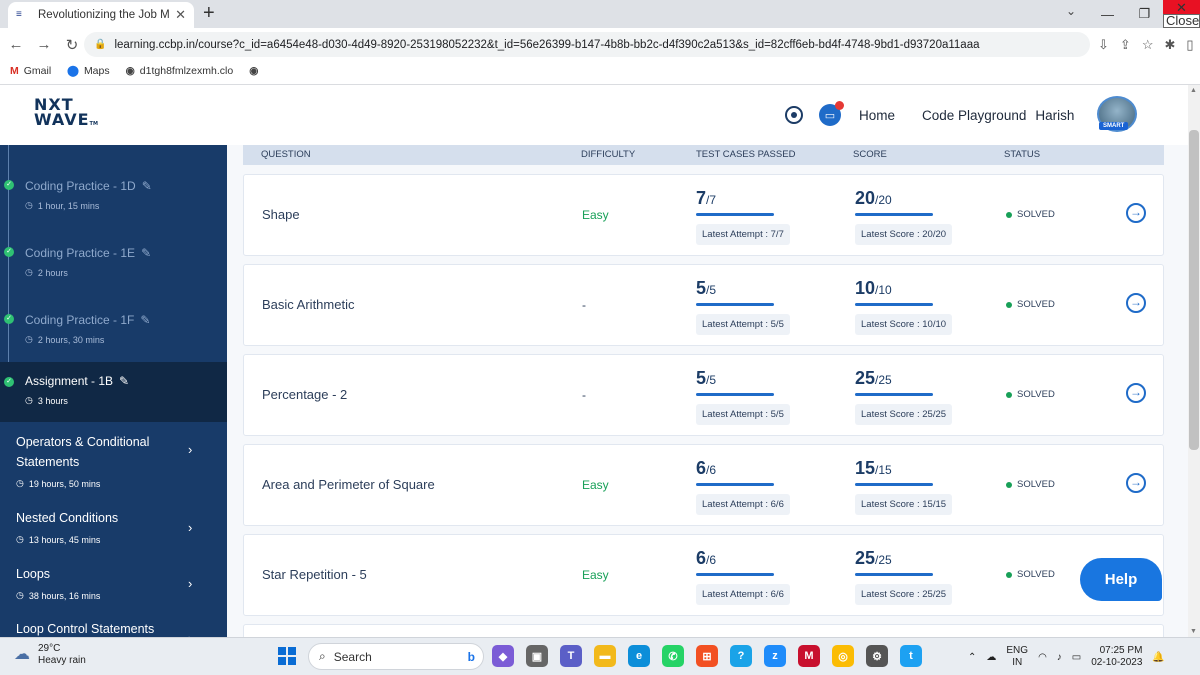  What do you see at coordinates (706, 558) in the screenshot?
I see `passed-count: 6/6` at bounding box center [706, 558].